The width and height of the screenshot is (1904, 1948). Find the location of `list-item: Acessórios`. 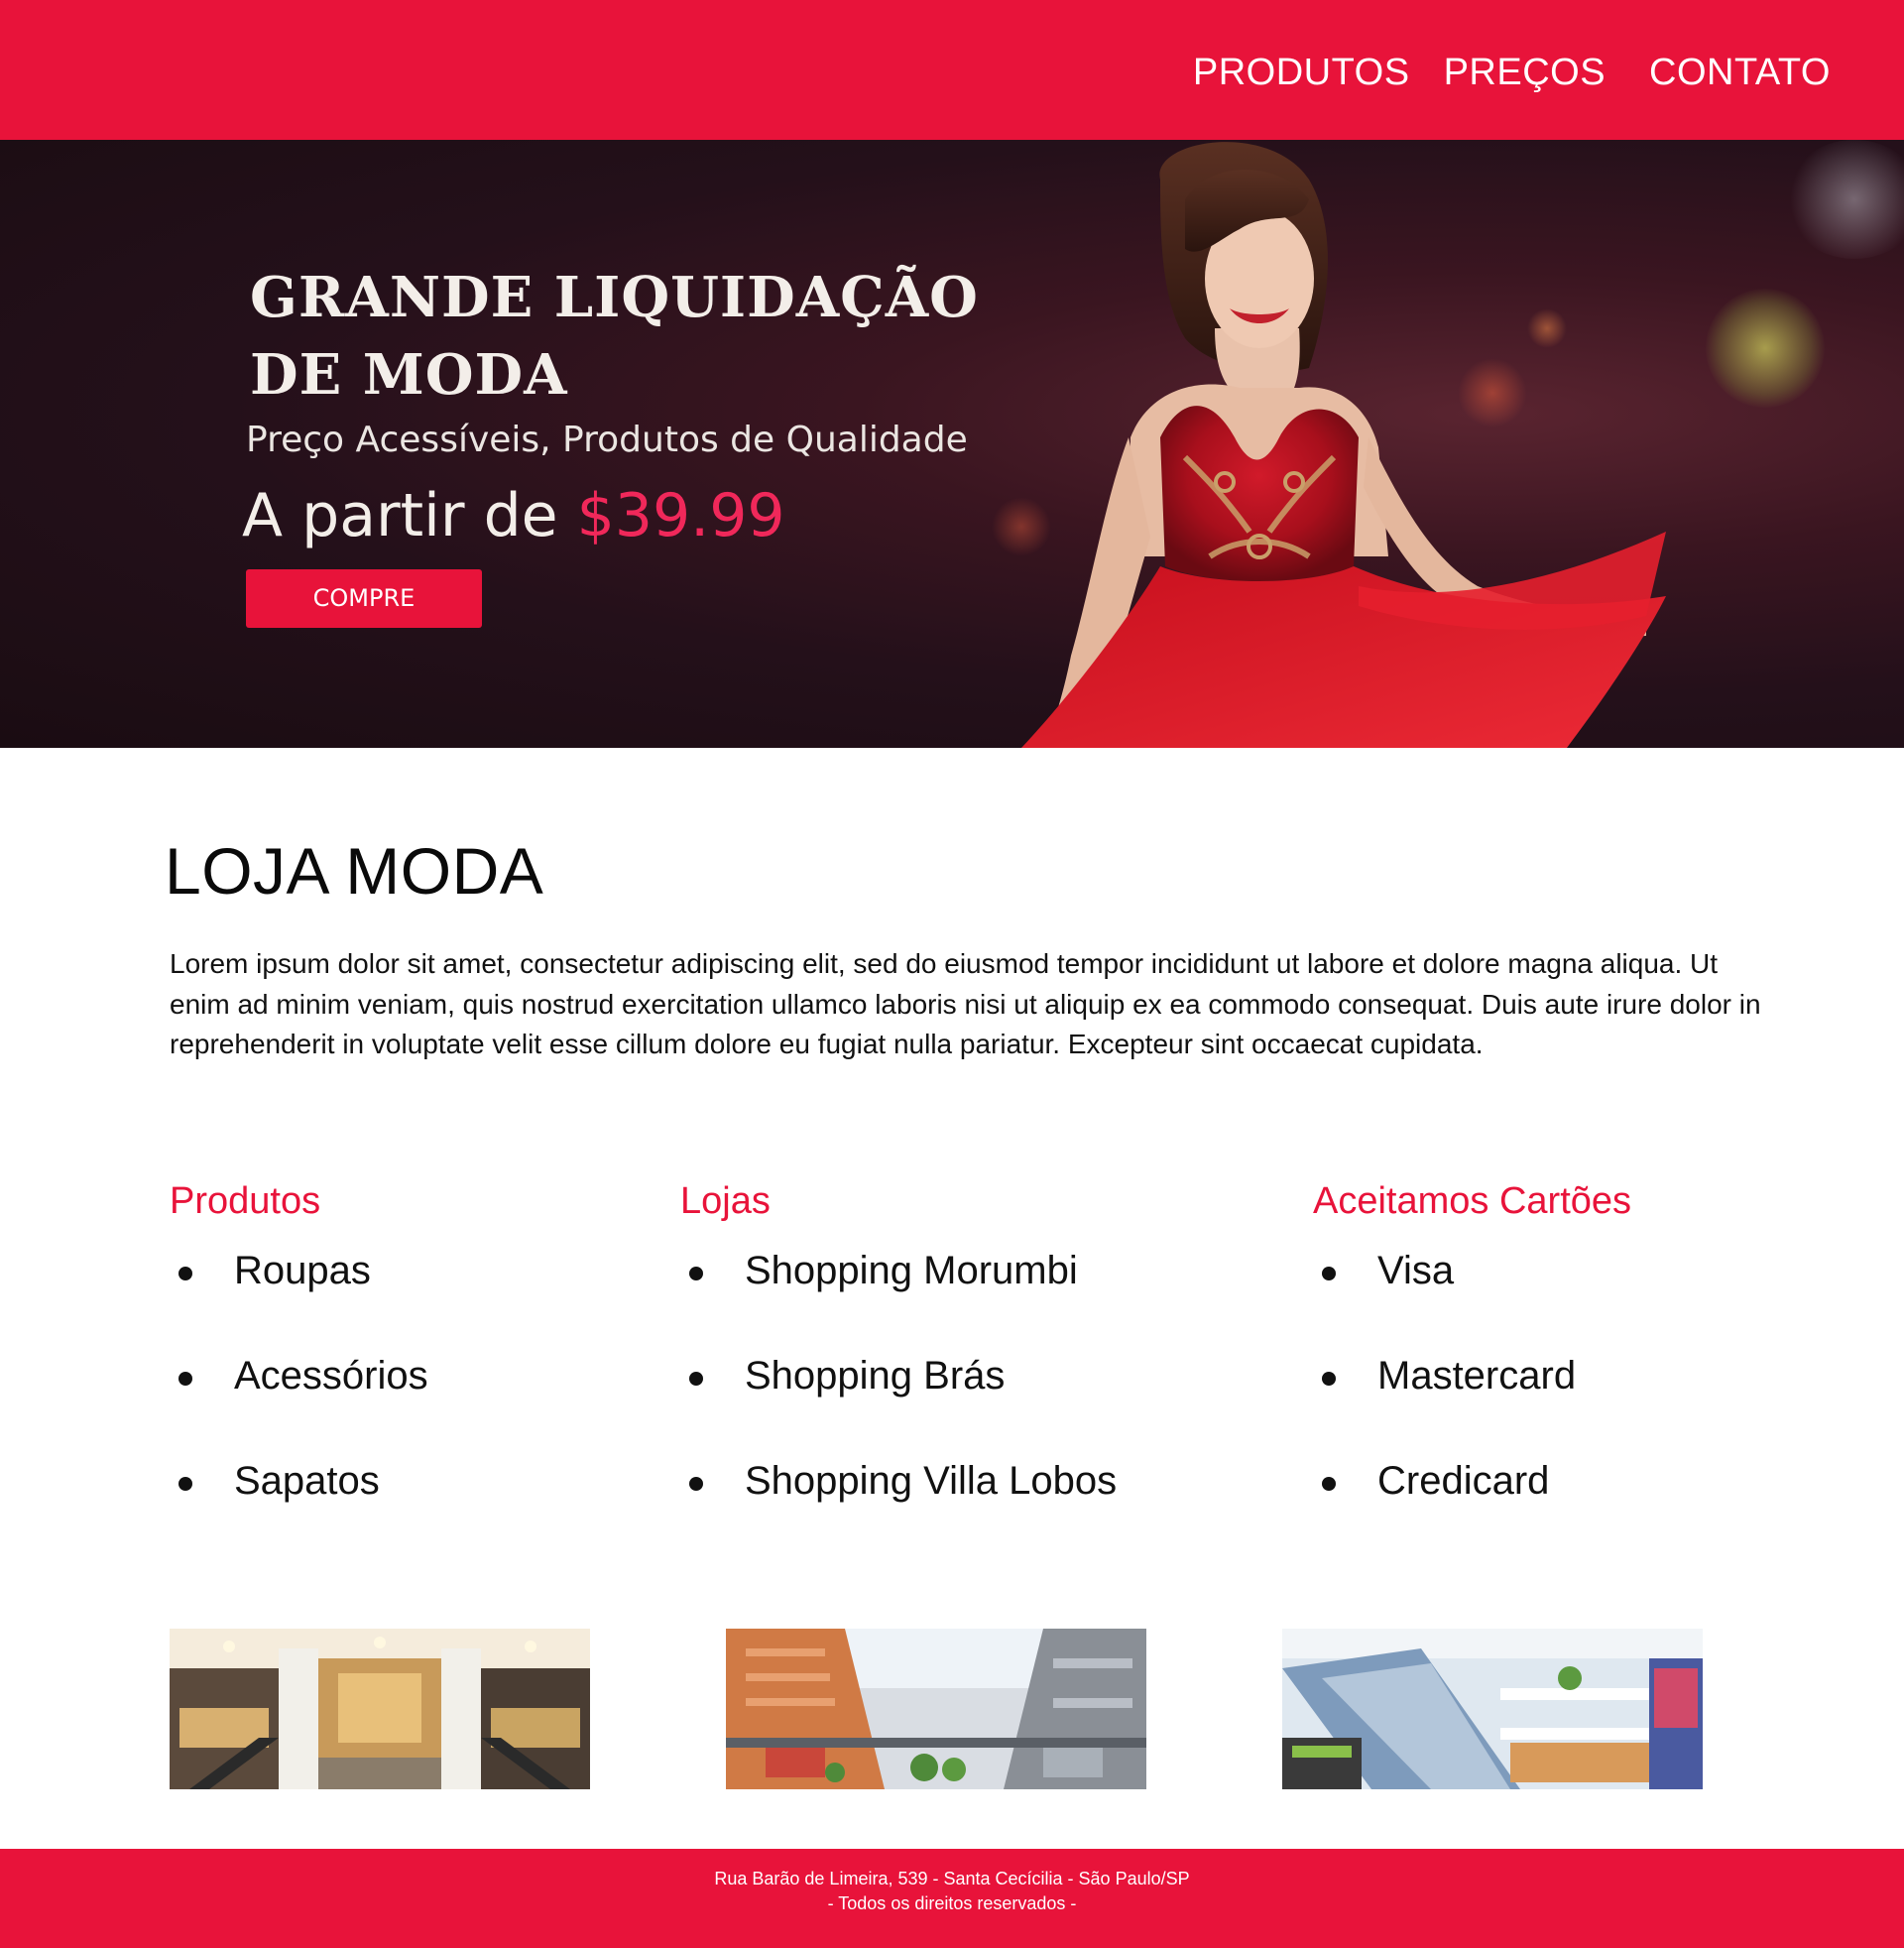

list-item: Acessórios is located at coordinates (299, 1406).